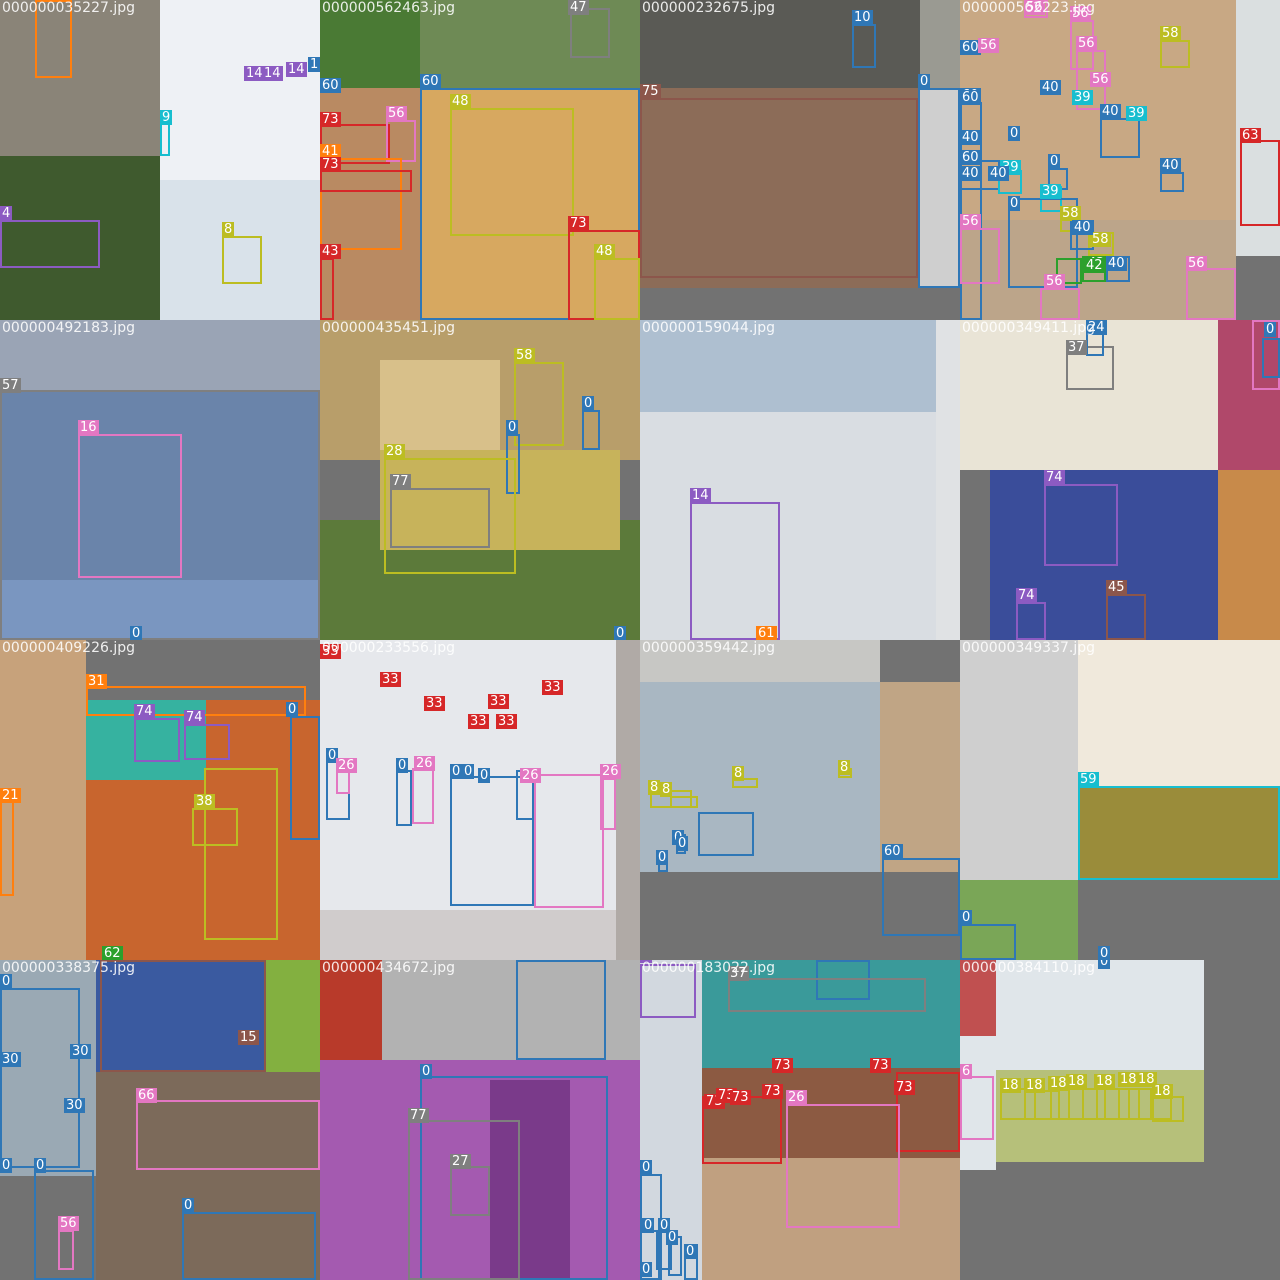 This screenshot has height=1280, width=1280. Describe the element at coordinates (68, 328) in the screenshot. I see `tile-filename: 000000492183.jpg` at that location.